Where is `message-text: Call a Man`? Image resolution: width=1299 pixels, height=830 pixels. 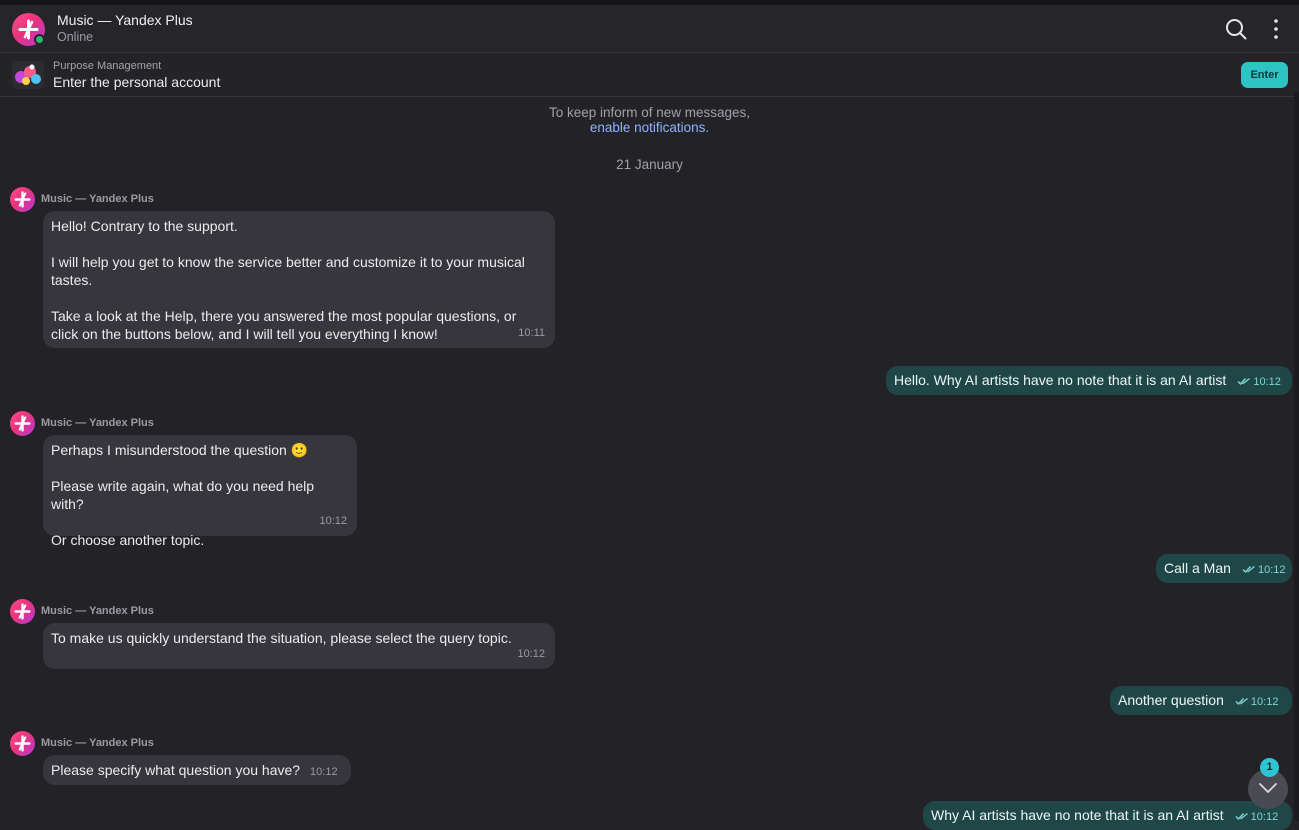
message-text: Call a Man is located at coordinates (1197, 568).